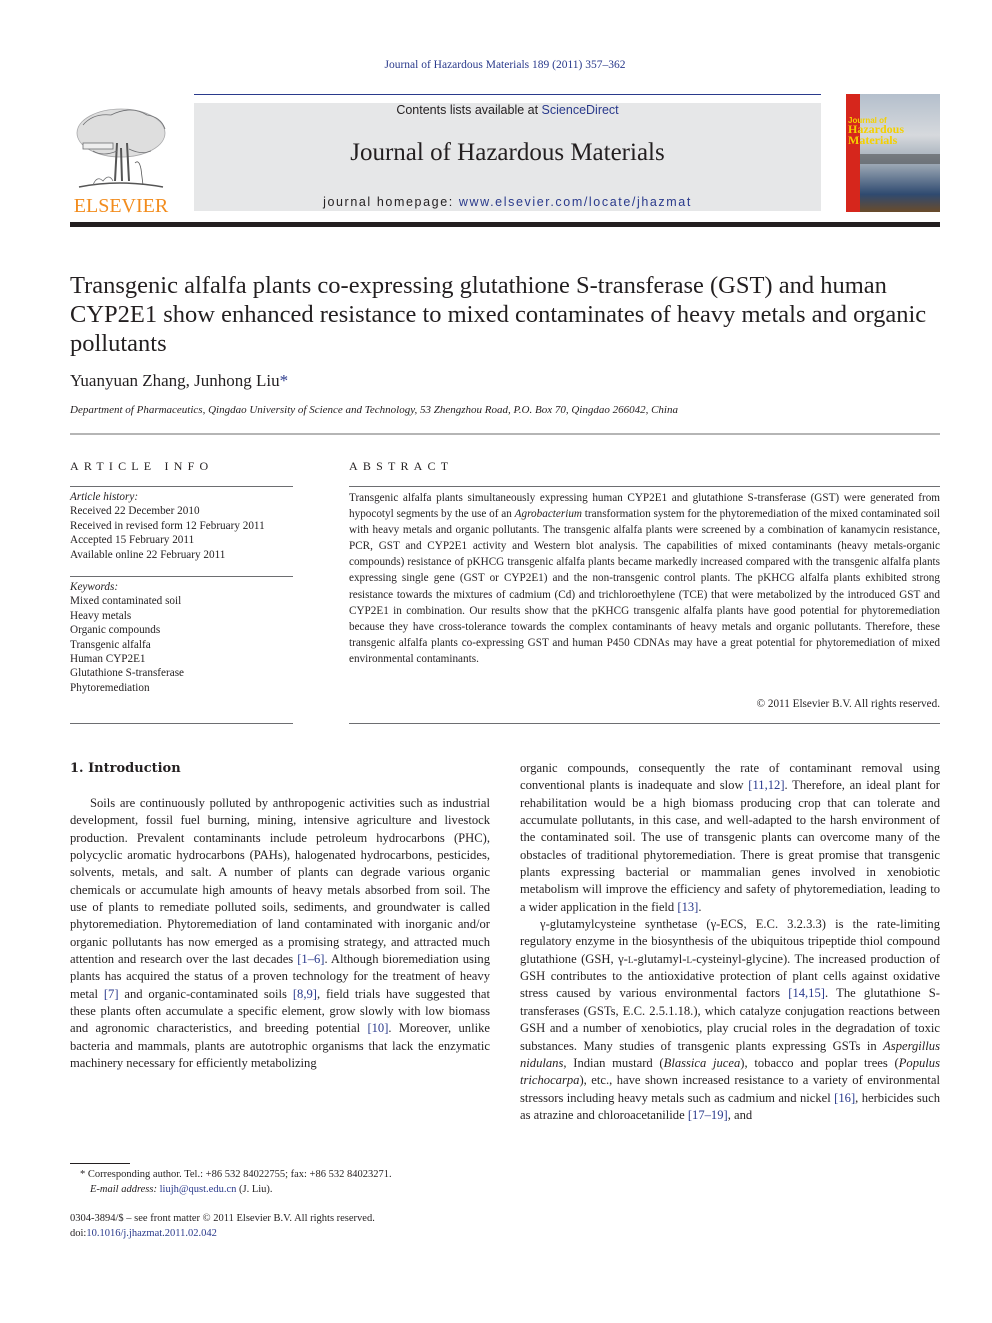 The image size is (992, 1323). I want to click on citation-link: [16], so click(844, 1098).